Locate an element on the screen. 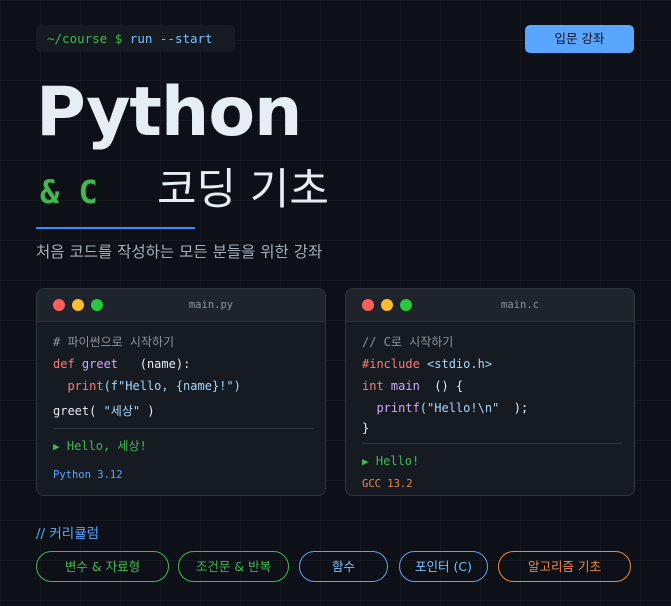  keyword: def is located at coordinates (64, 364).